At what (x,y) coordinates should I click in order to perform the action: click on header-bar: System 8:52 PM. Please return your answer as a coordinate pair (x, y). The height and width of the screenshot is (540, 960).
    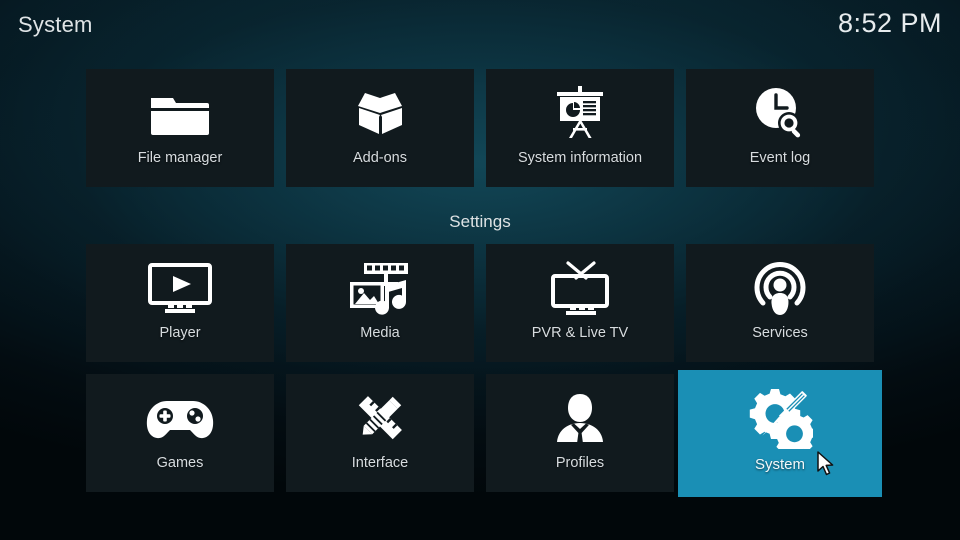
    Looking at the image, I should click on (480, 28).